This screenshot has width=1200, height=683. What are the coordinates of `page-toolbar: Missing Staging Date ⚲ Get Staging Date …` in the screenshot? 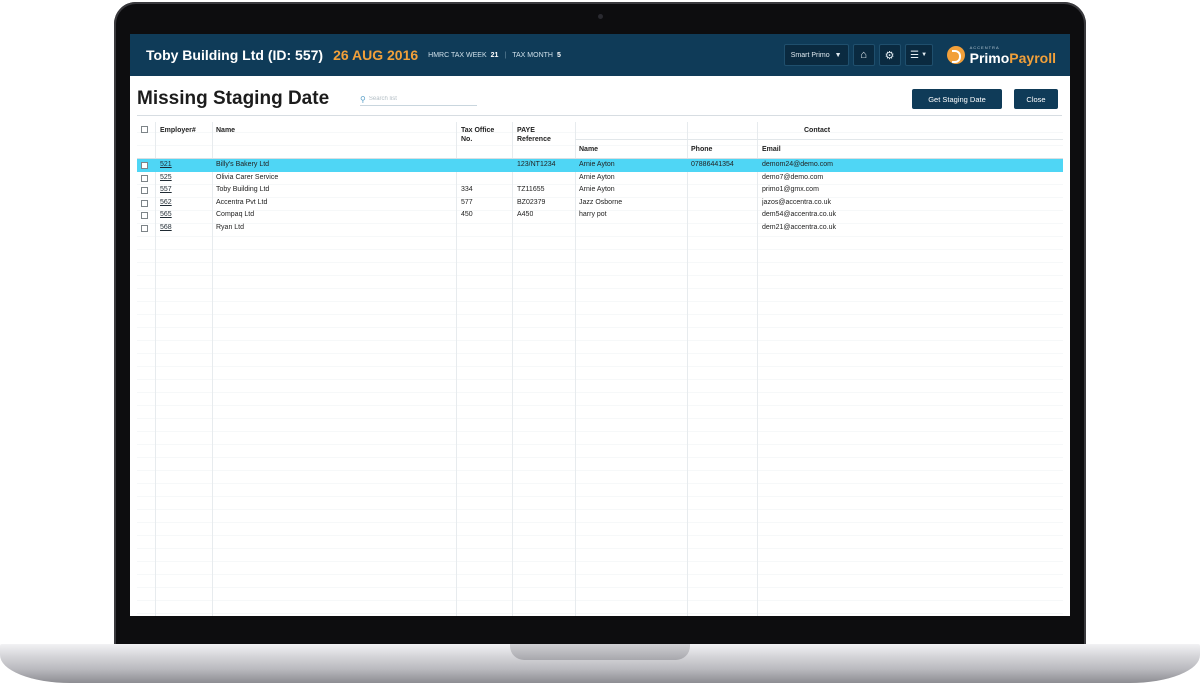 It's located at (600, 96).